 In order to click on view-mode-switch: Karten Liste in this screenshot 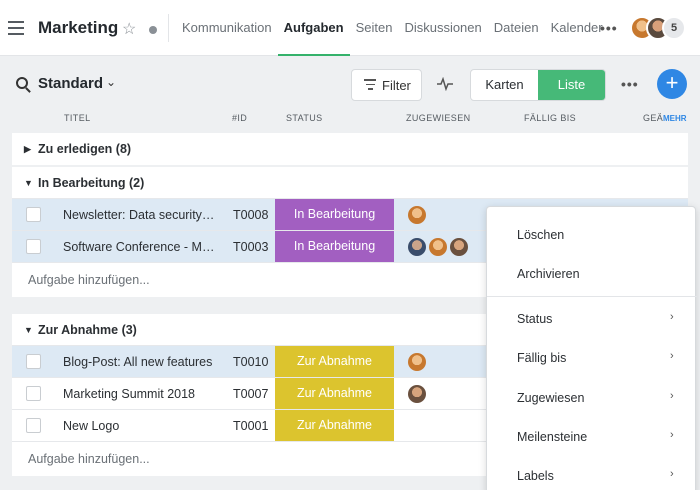, I will do `click(538, 85)`.